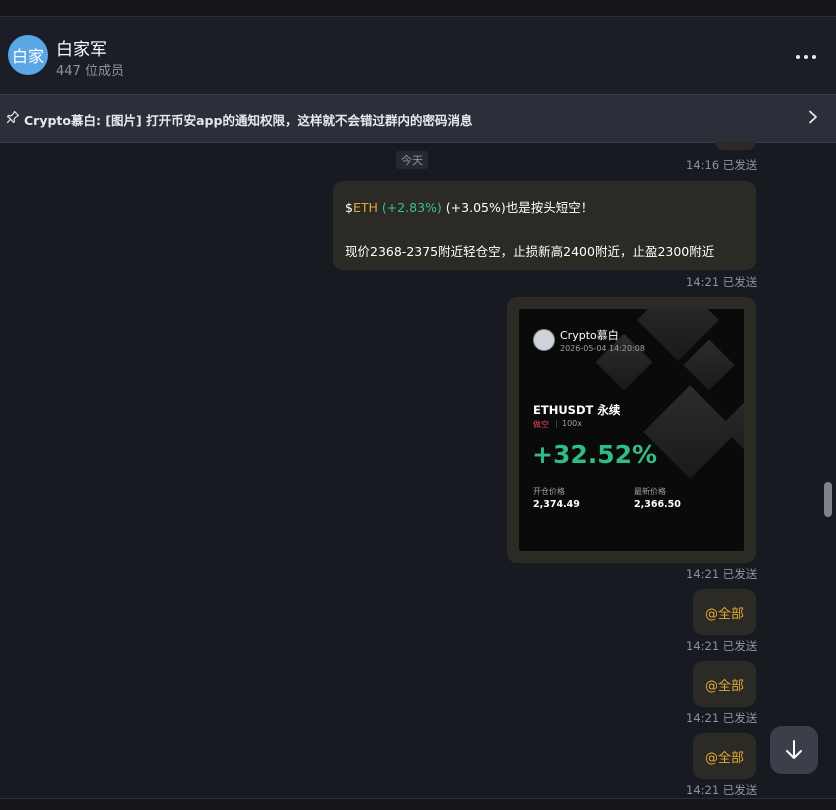 The width and height of the screenshot is (836, 810). I want to click on cashtag-eth: ETH, so click(365, 207).